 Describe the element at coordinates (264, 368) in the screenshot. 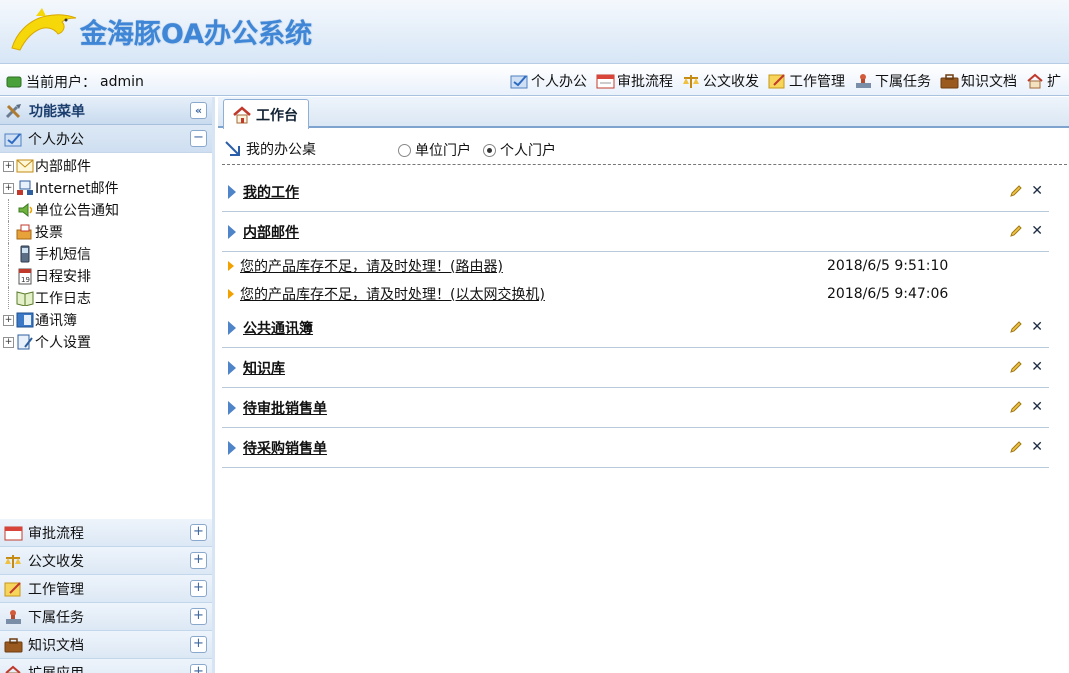

I see `module-title: 知识库` at that location.